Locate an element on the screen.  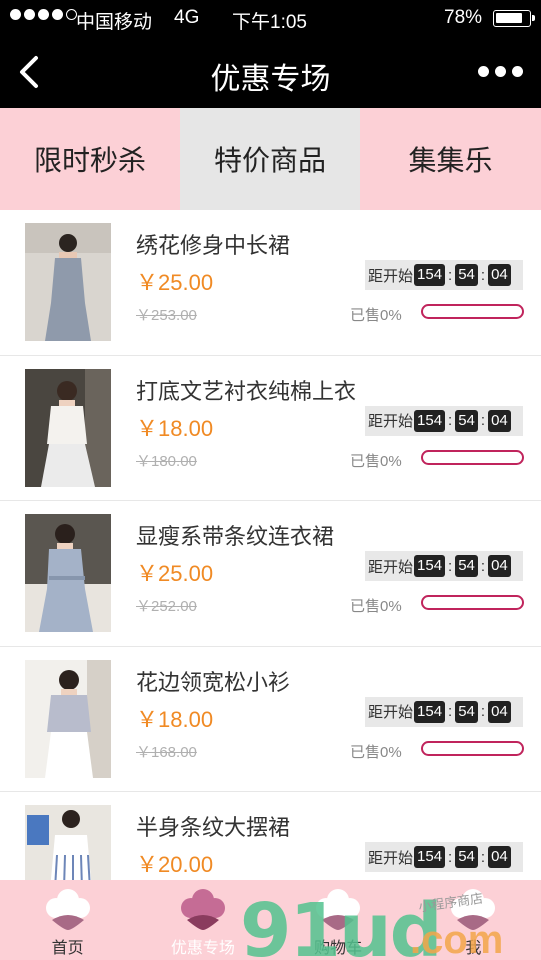
clock: 下午1:05 is located at coordinates (269, 22).